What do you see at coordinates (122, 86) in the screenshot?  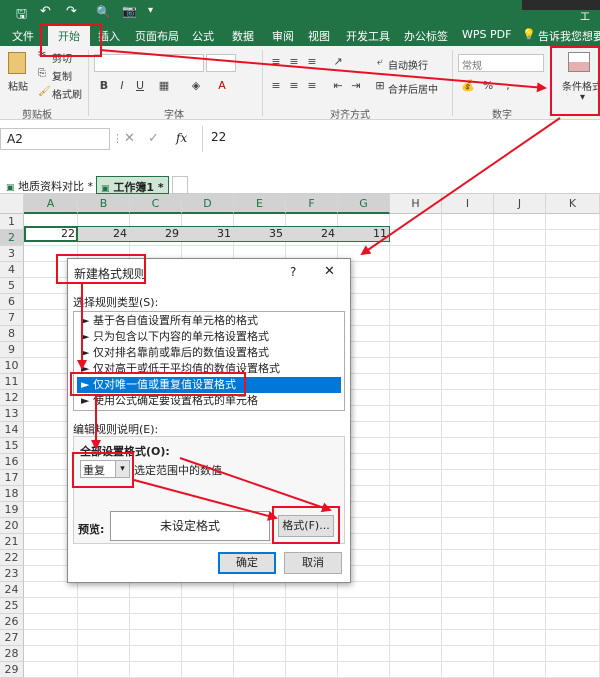 I see `italic-icon: I` at bounding box center [122, 86].